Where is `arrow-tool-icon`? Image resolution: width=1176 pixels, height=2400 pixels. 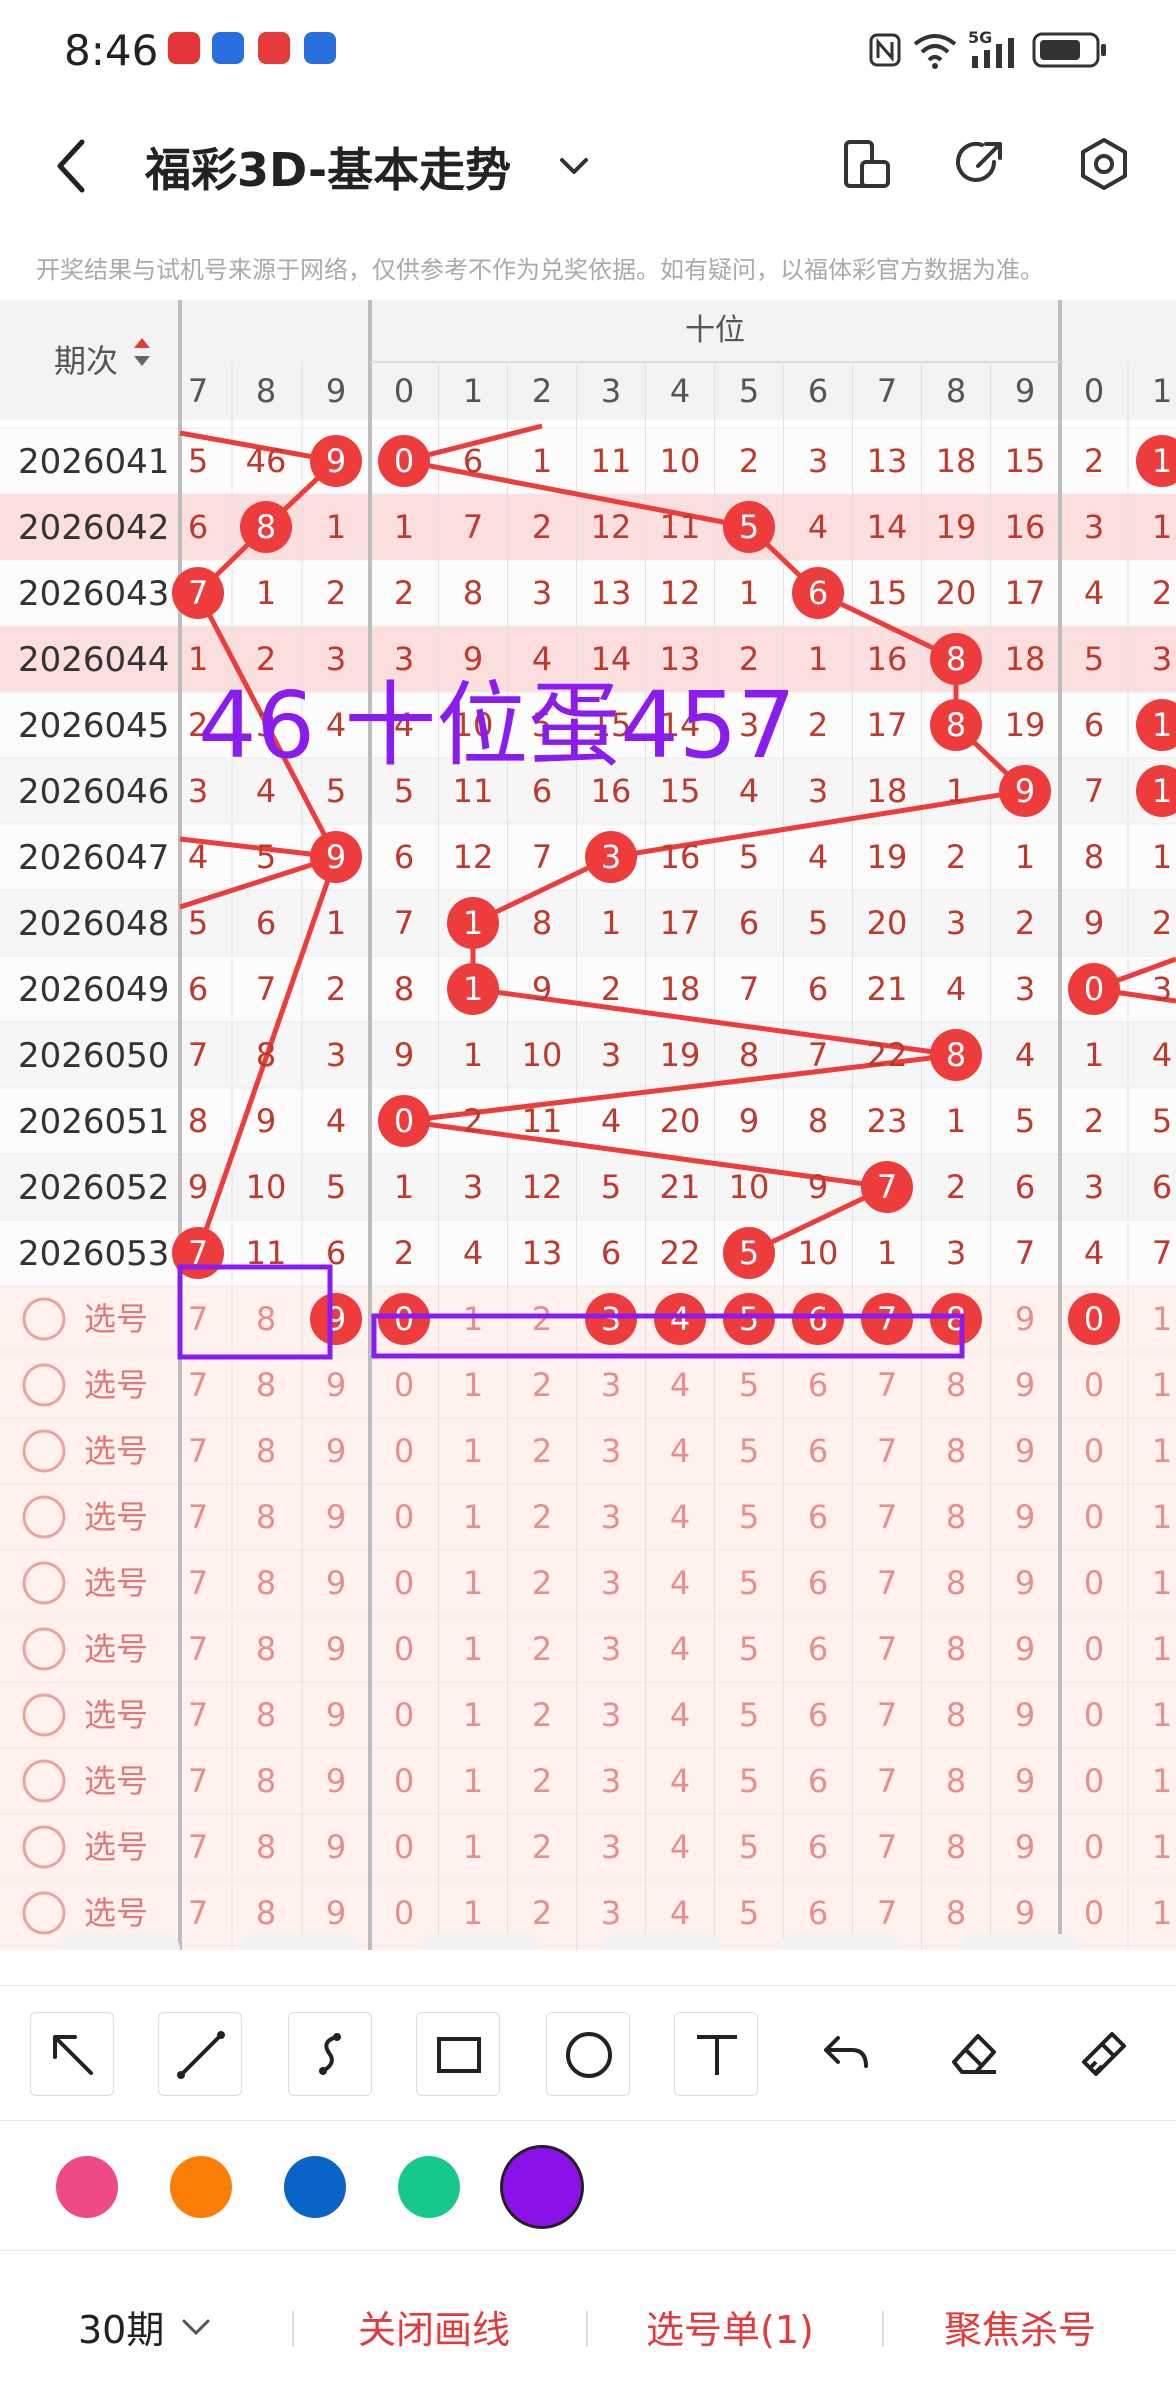
arrow-tool-icon is located at coordinates (72, 2054).